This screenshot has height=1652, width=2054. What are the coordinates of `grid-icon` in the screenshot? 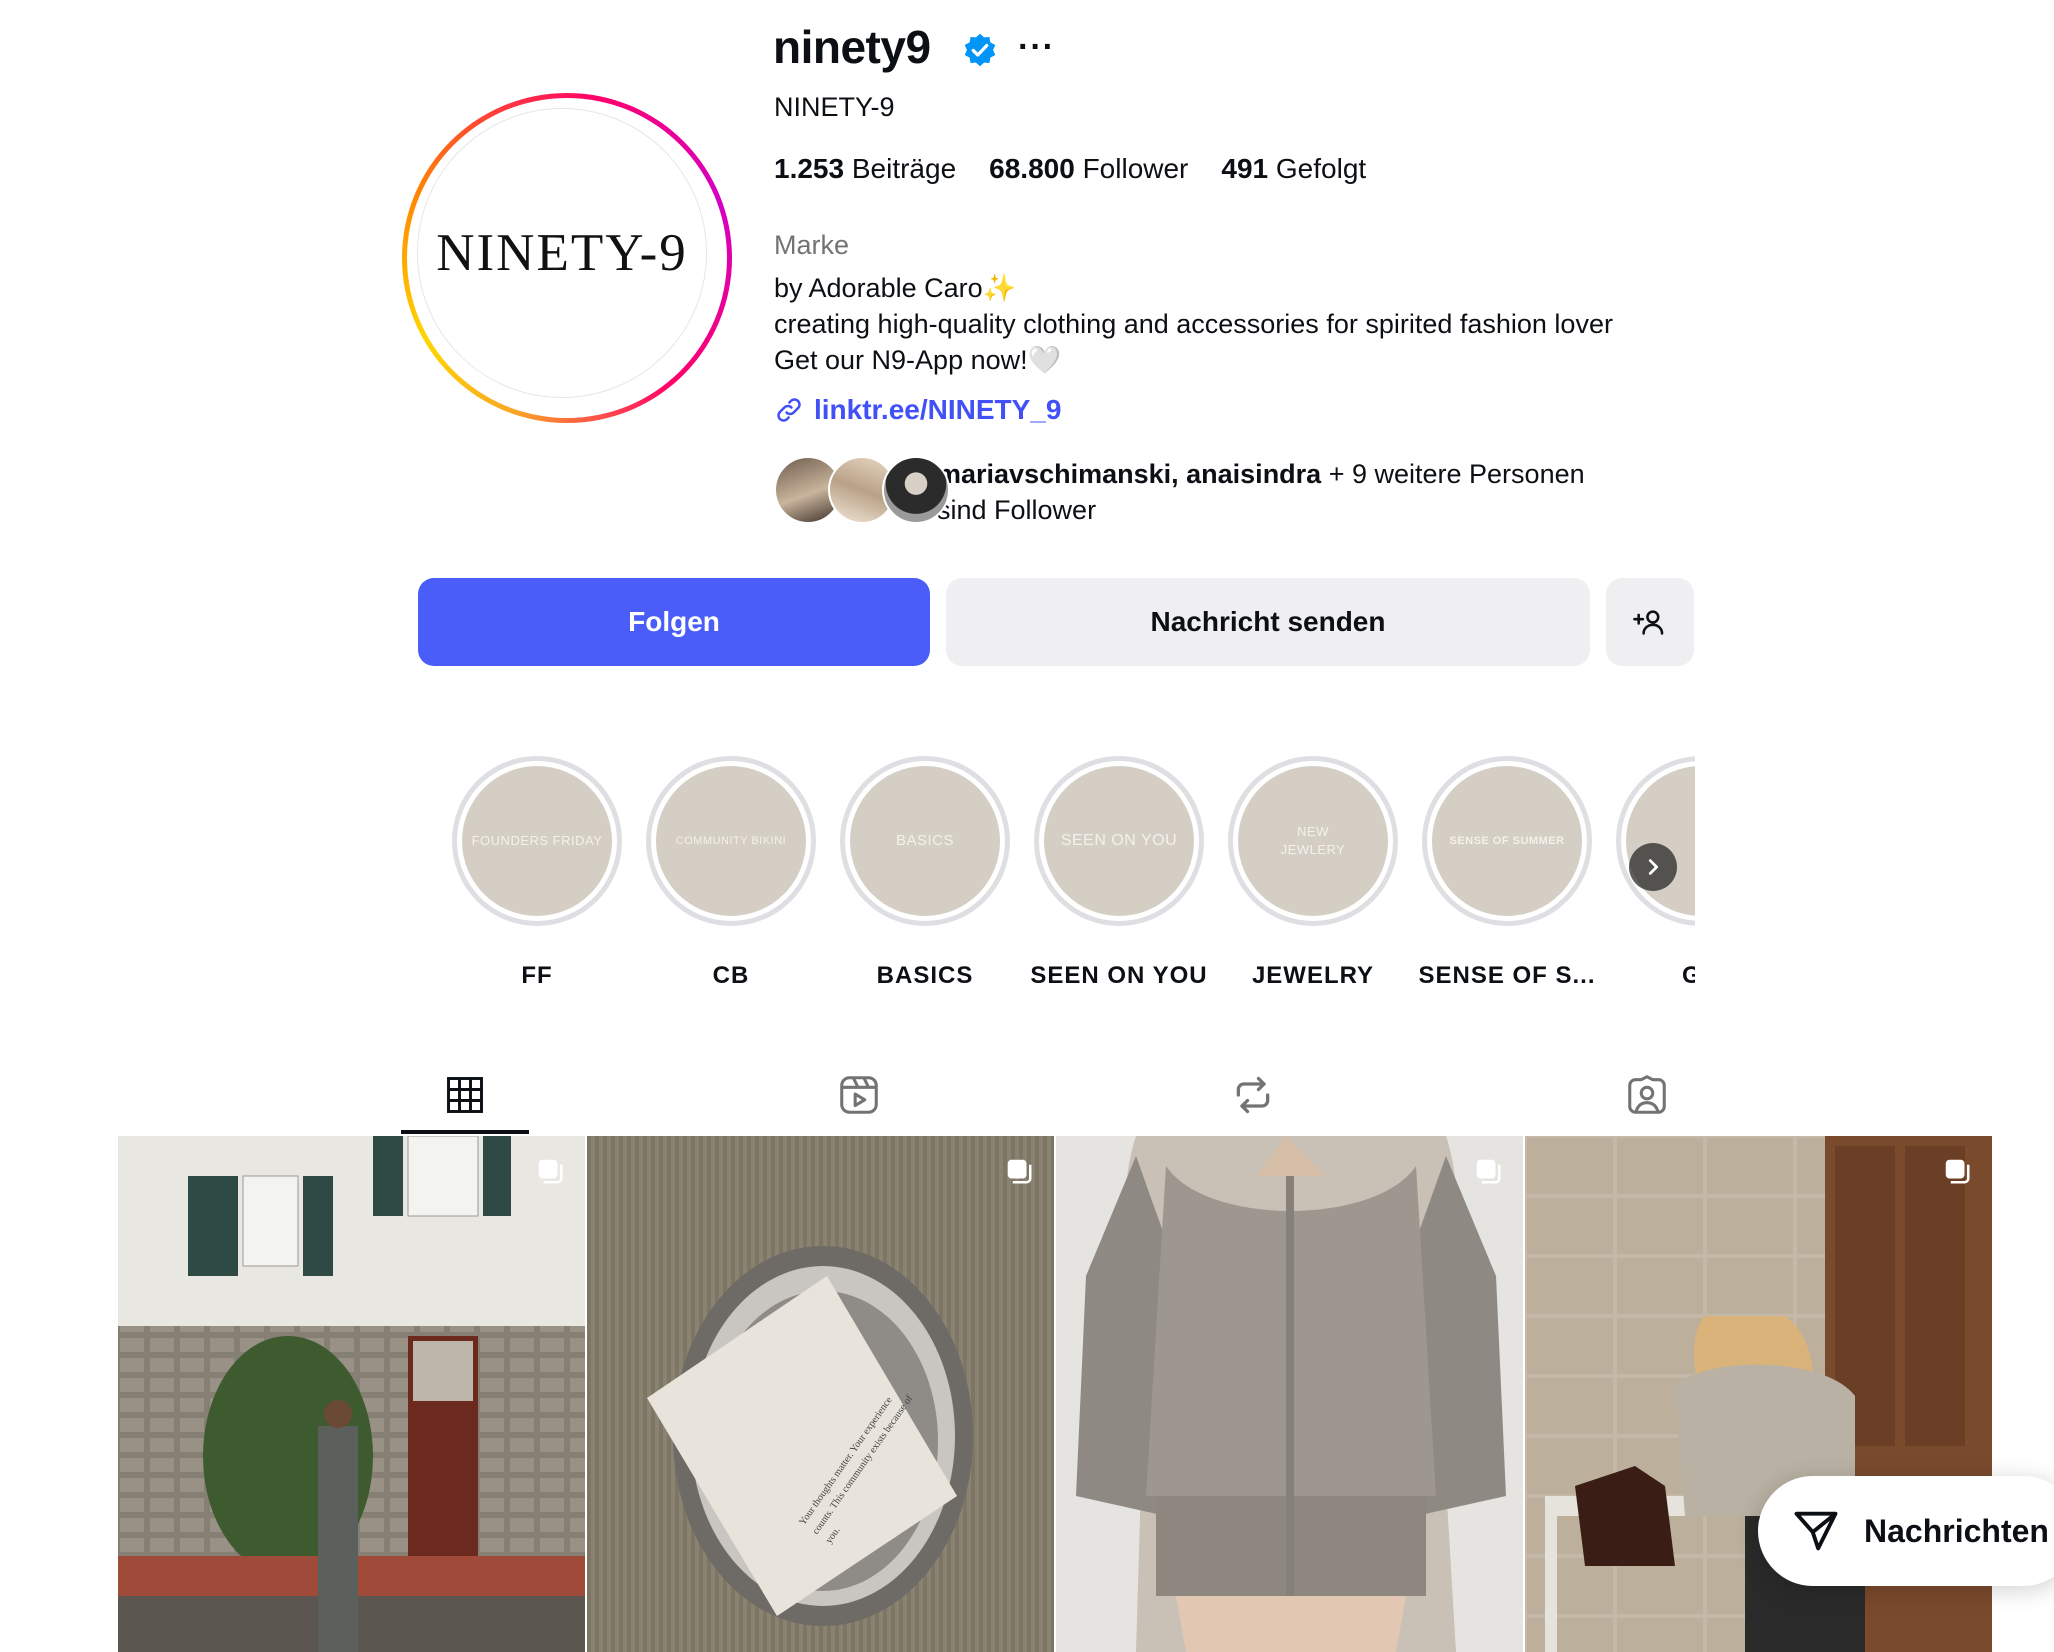 It's located at (465, 1095).